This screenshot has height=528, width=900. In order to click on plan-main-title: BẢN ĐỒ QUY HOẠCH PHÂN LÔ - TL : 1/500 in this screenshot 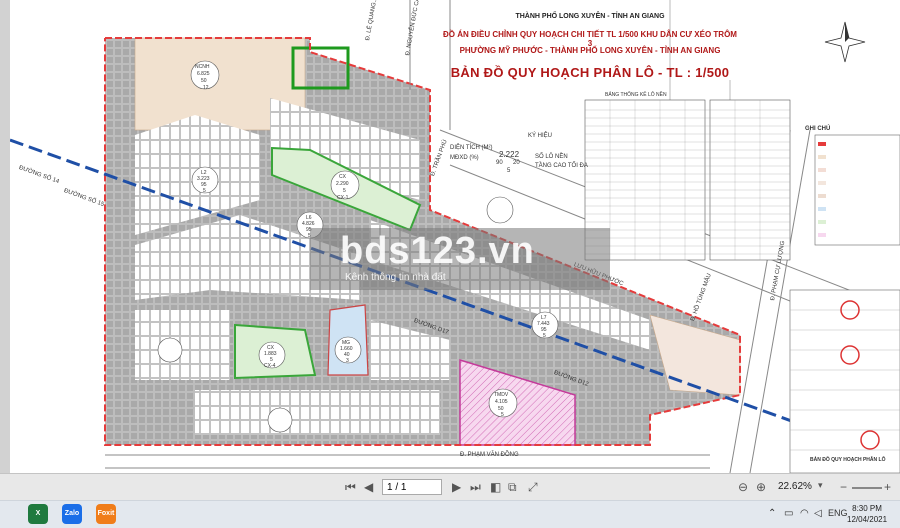, I will do `click(590, 72)`.